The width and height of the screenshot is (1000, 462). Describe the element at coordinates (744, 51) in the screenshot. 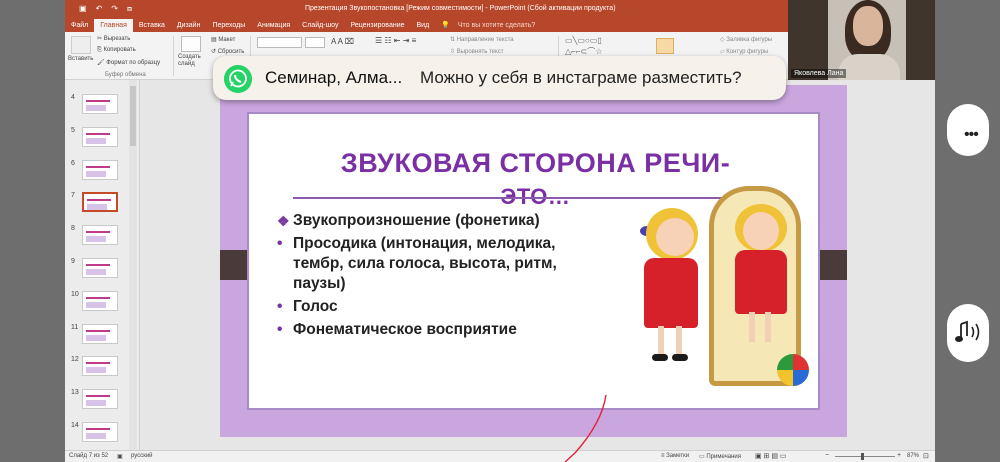

I see `shape-outline-button: ▱ Контур фигуры` at that location.